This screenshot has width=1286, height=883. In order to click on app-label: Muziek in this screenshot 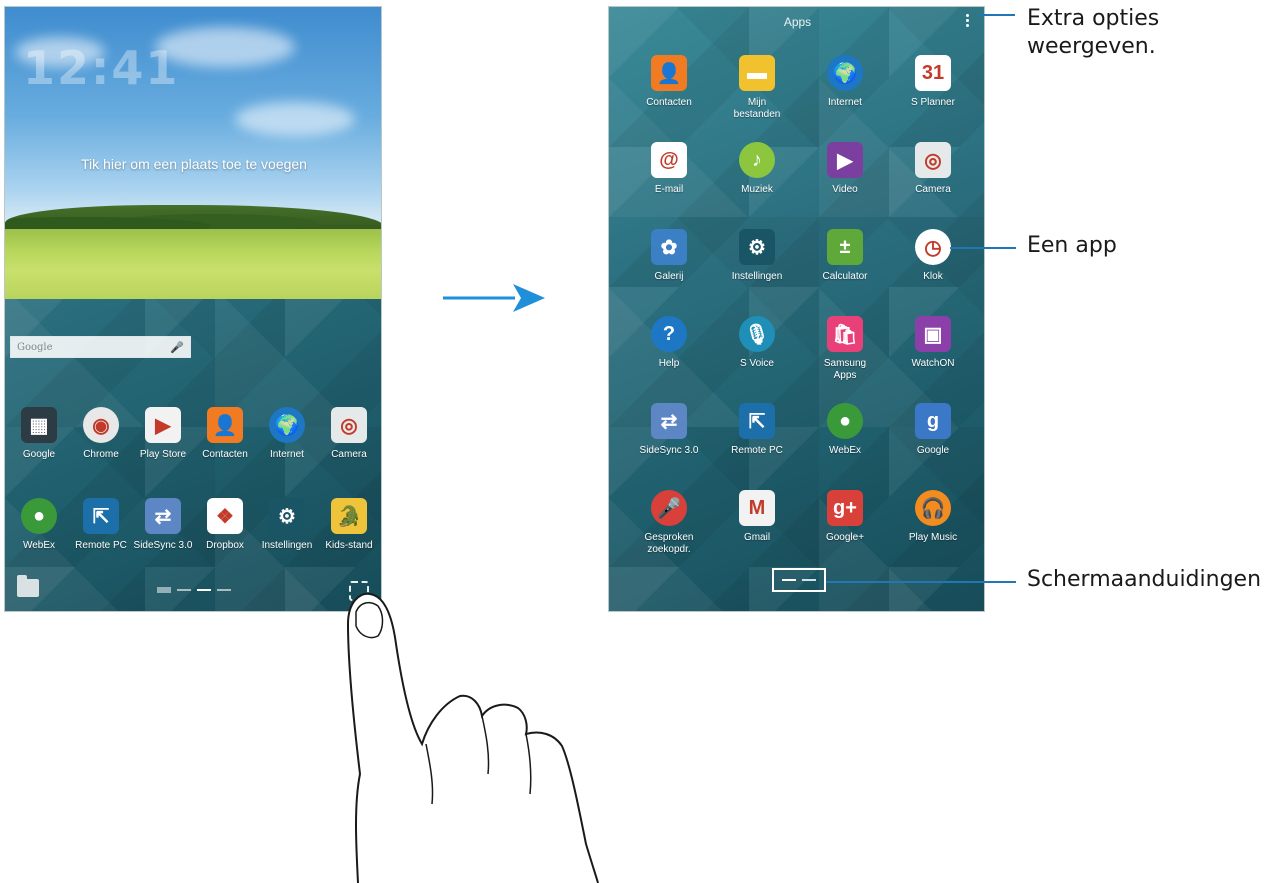, I will do `click(757, 189)`.